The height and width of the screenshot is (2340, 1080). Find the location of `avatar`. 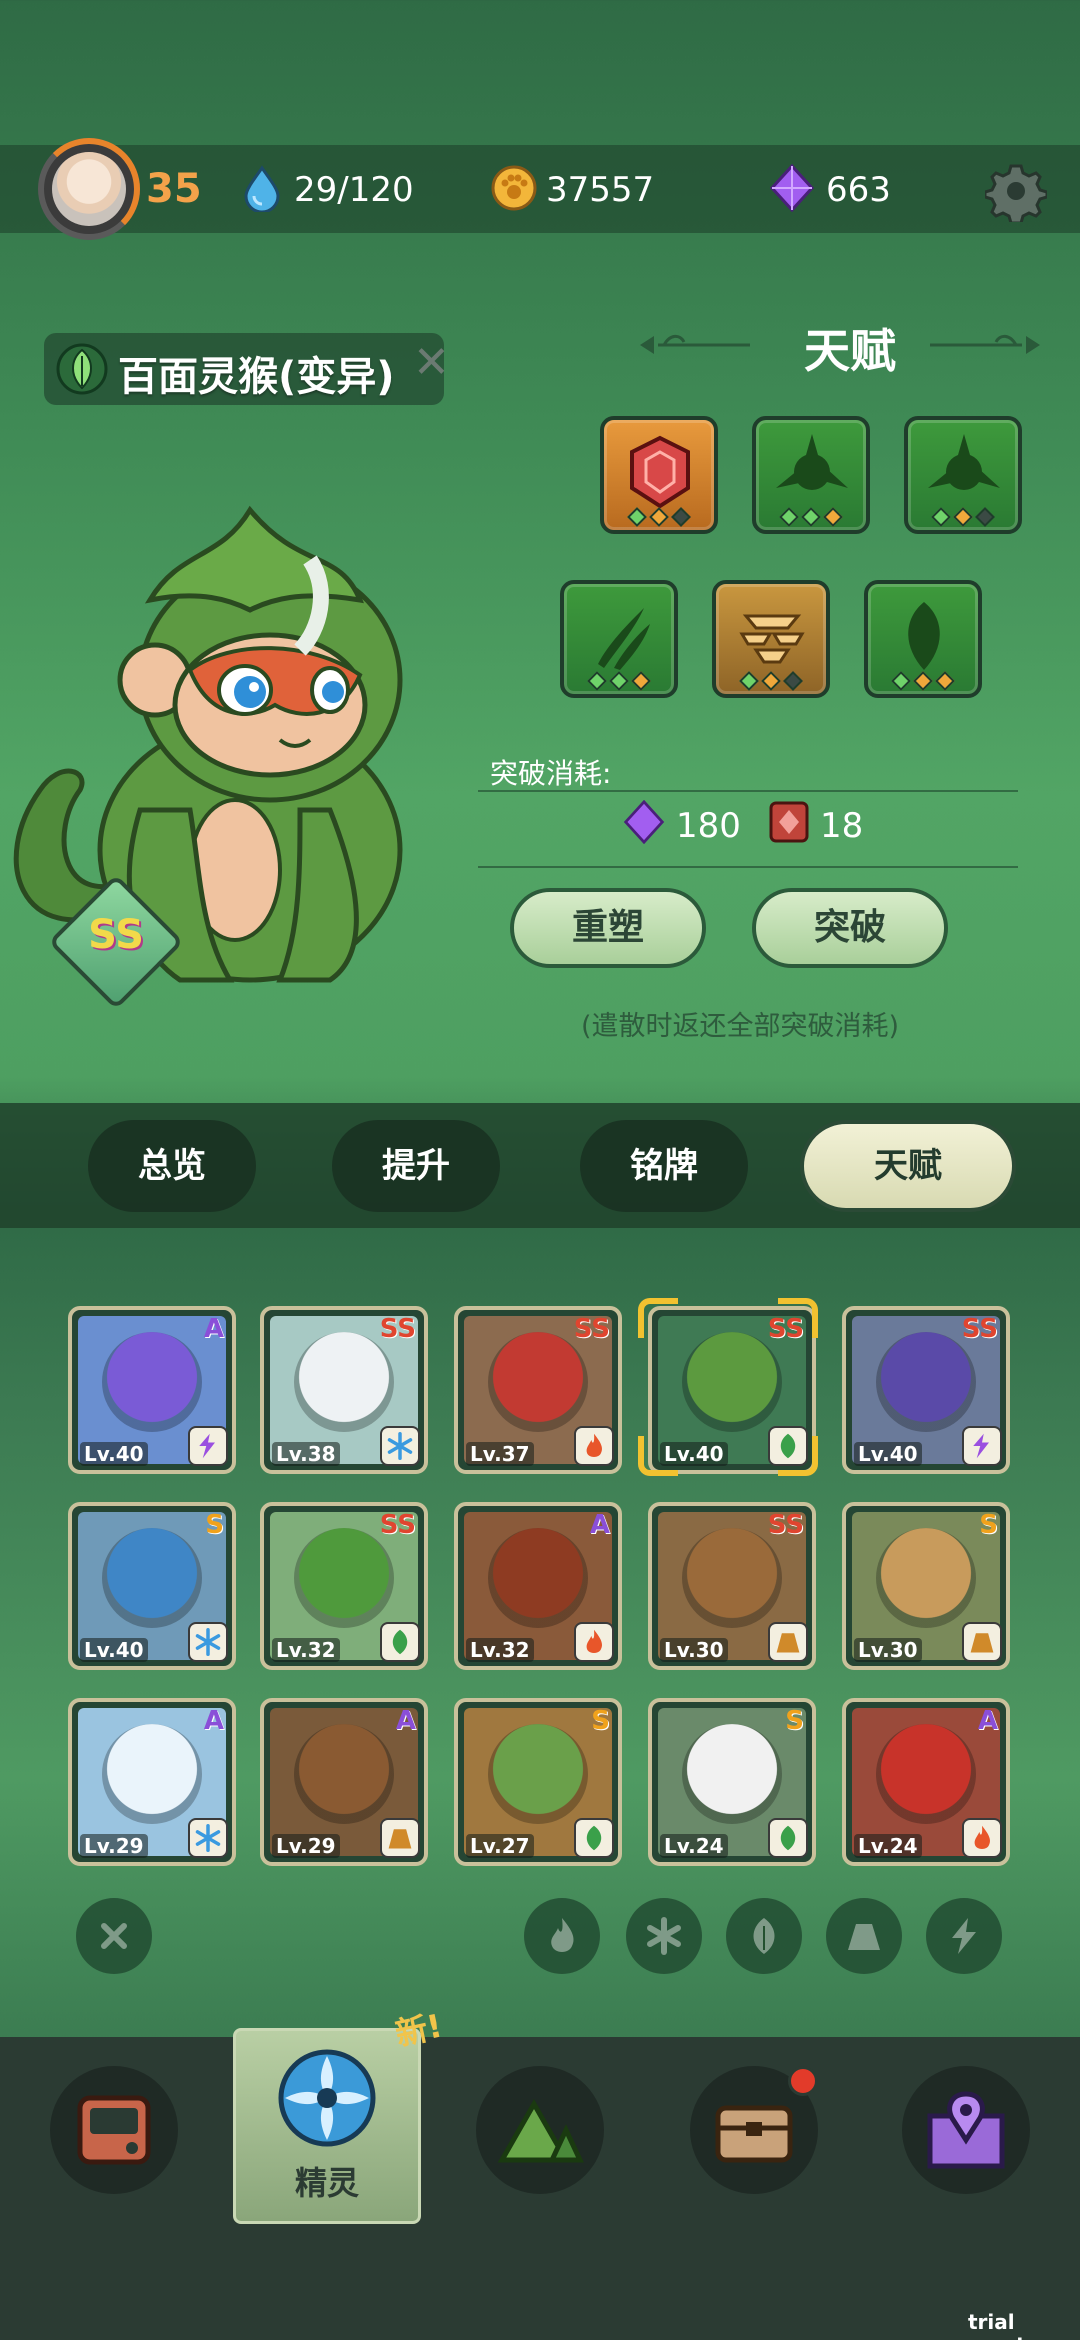

avatar is located at coordinates (89, 189).